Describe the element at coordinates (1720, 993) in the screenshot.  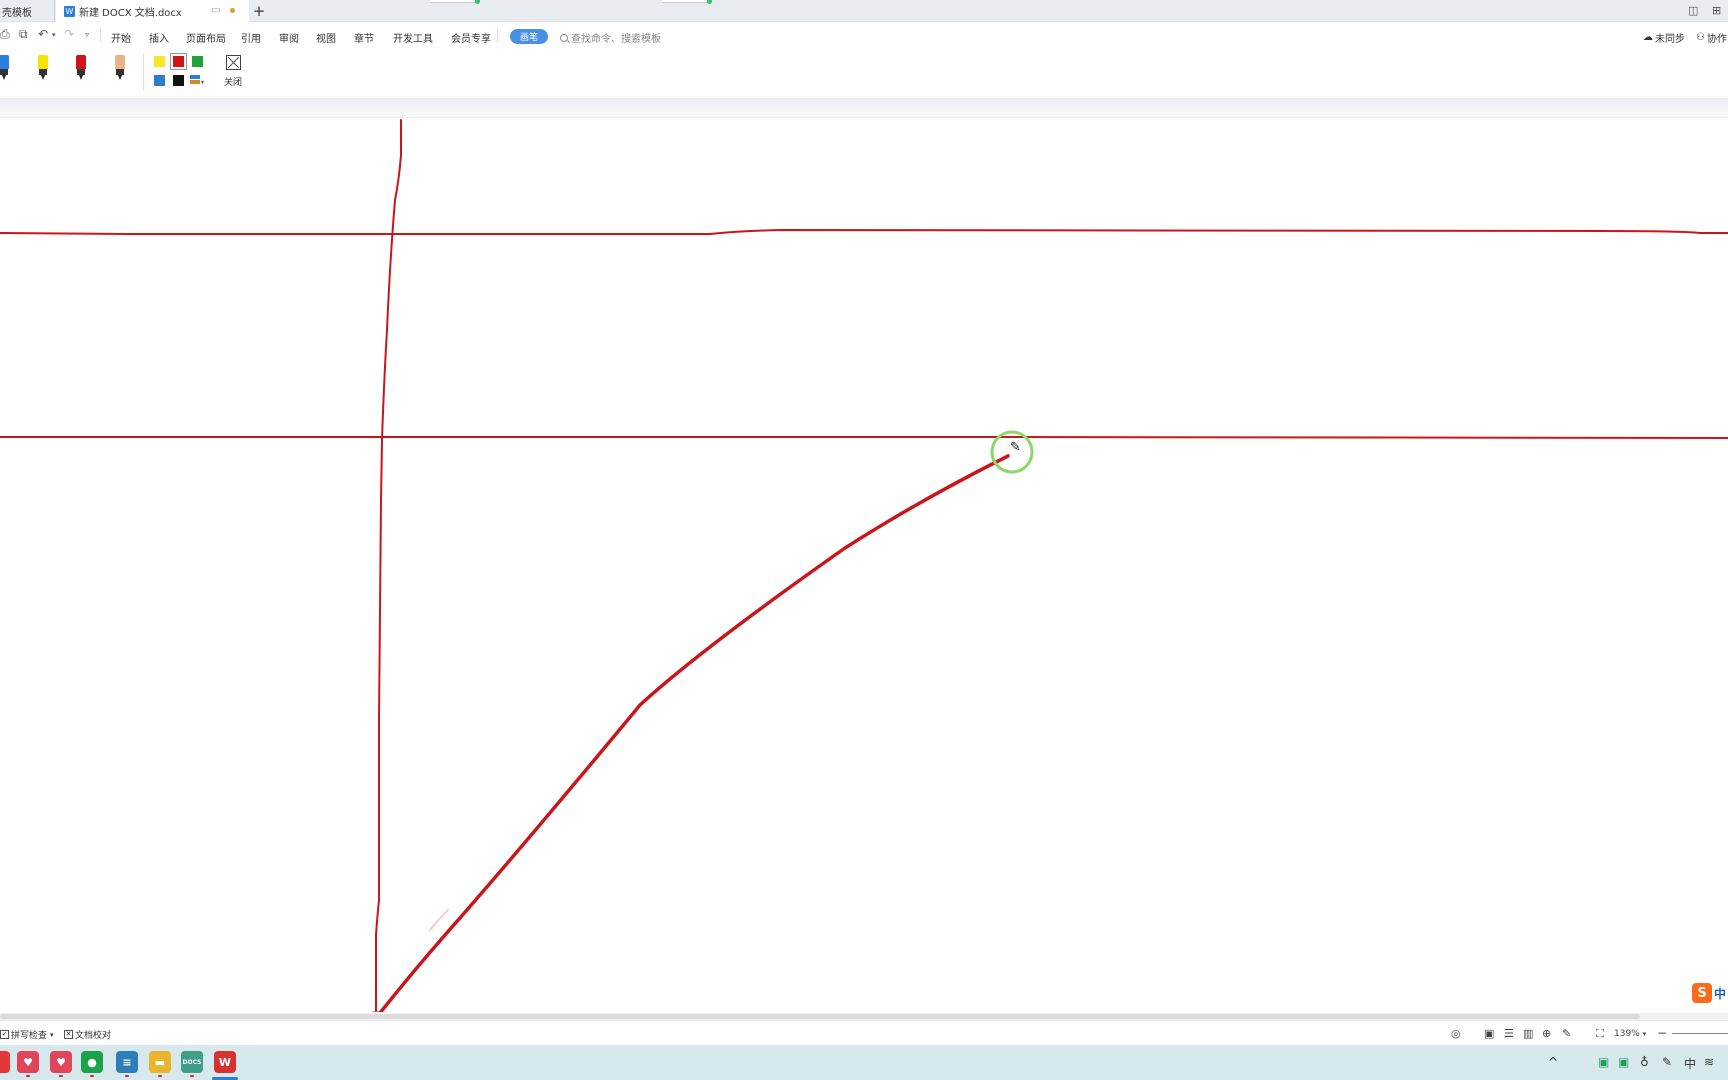
I see `ime-mode-label: 中` at that location.